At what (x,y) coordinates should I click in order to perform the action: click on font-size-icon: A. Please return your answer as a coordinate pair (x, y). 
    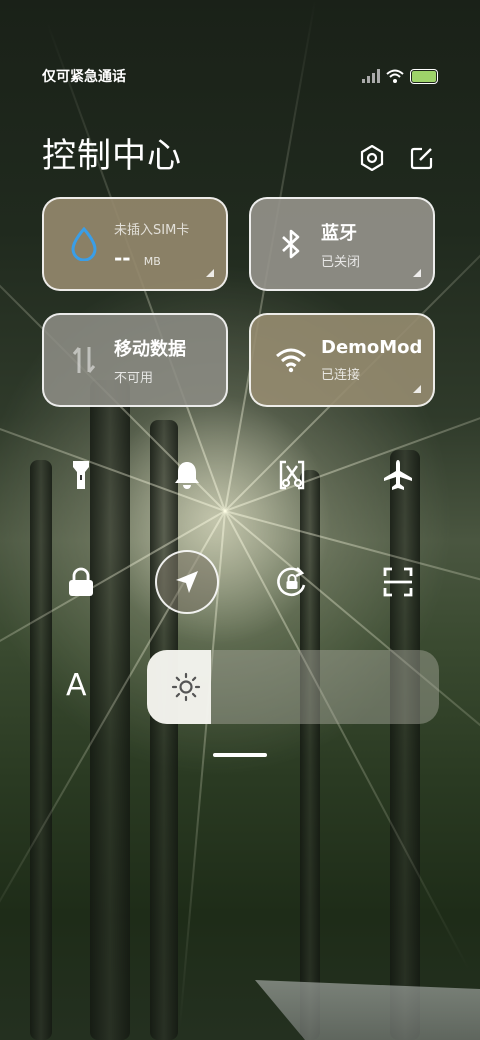
    Looking at the image, I should click on (76, 685).